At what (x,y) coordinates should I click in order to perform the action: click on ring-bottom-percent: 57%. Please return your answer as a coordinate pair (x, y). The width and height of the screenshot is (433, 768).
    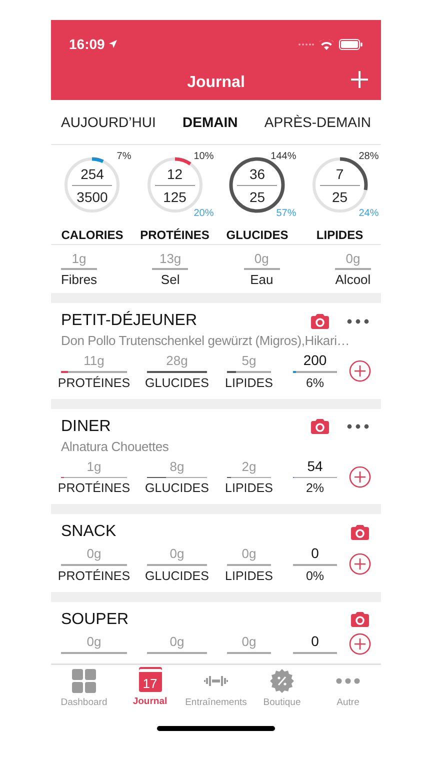
    Looking at the image, I should click on (286, 214).